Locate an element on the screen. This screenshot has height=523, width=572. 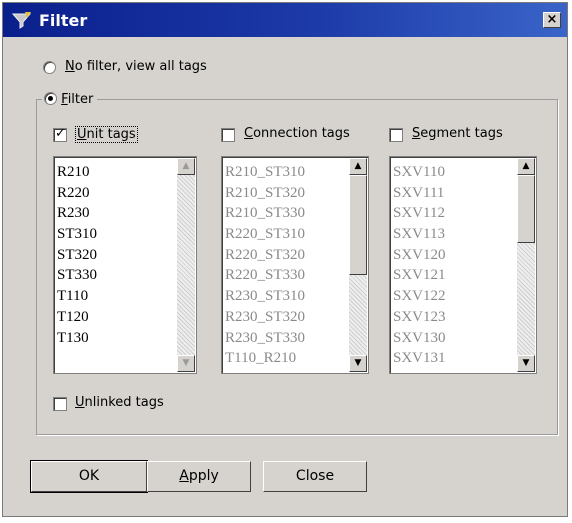
list-item: SXV112 is located at coordinates (419, 213).